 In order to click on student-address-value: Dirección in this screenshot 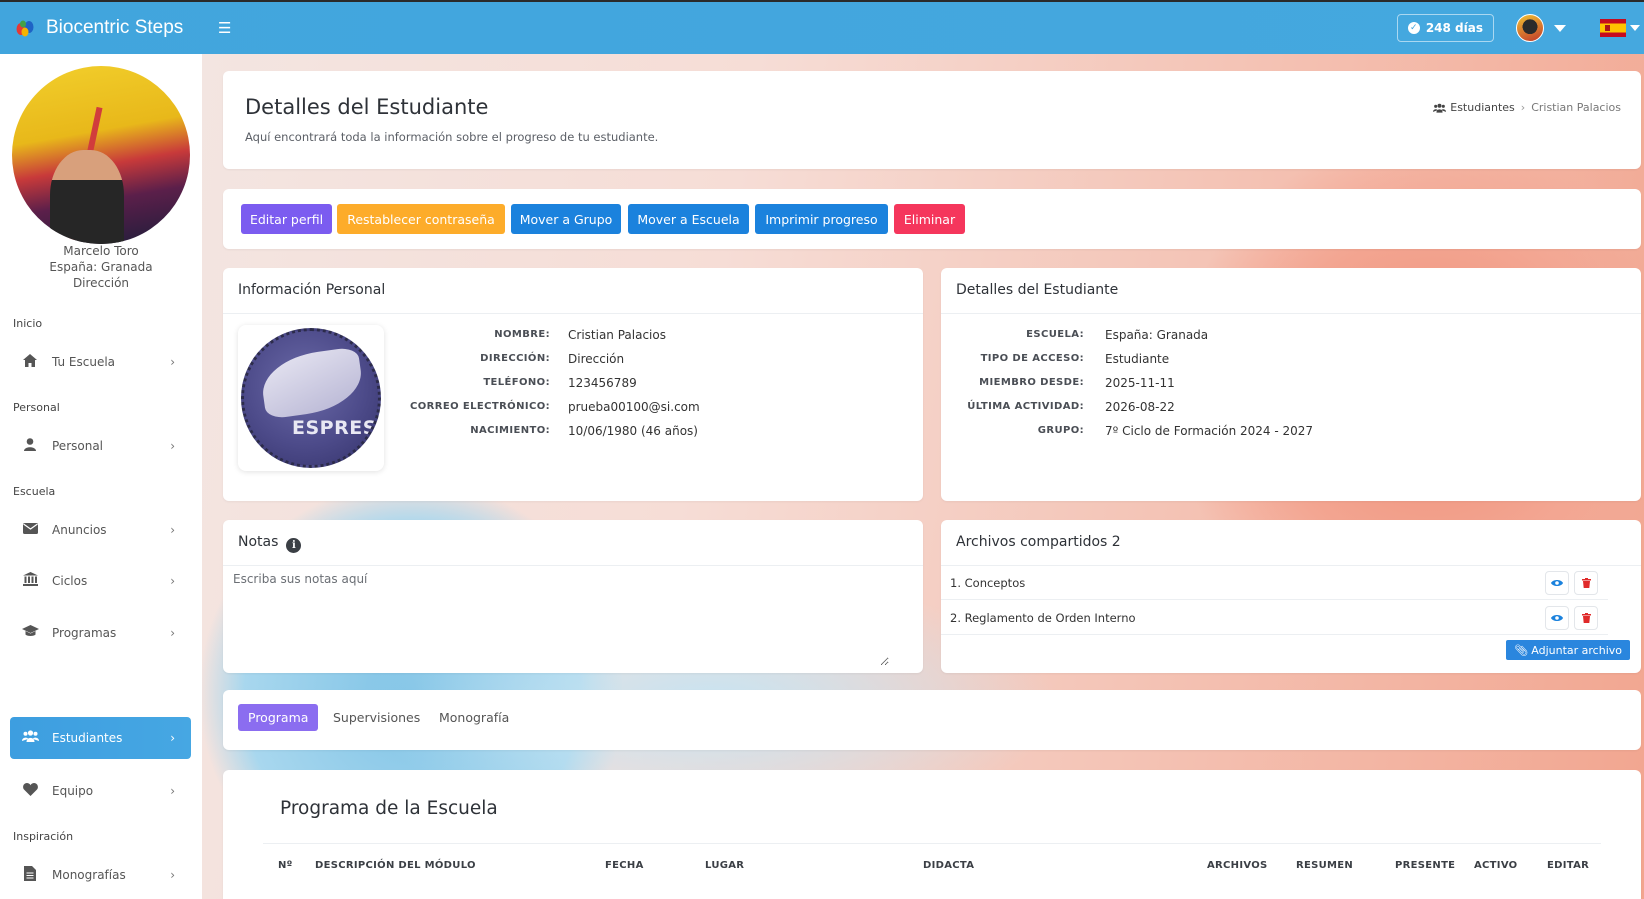, I will do `click(596, 359)`.